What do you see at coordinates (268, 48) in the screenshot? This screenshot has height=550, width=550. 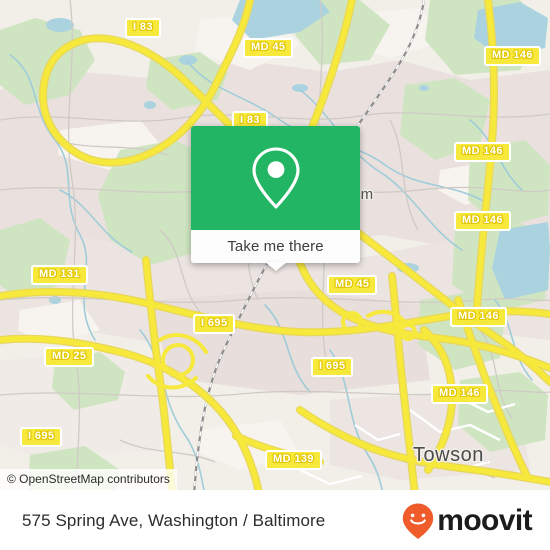 I see `road-shield-md45-north: MD 45` at bounding box center [268, 48].